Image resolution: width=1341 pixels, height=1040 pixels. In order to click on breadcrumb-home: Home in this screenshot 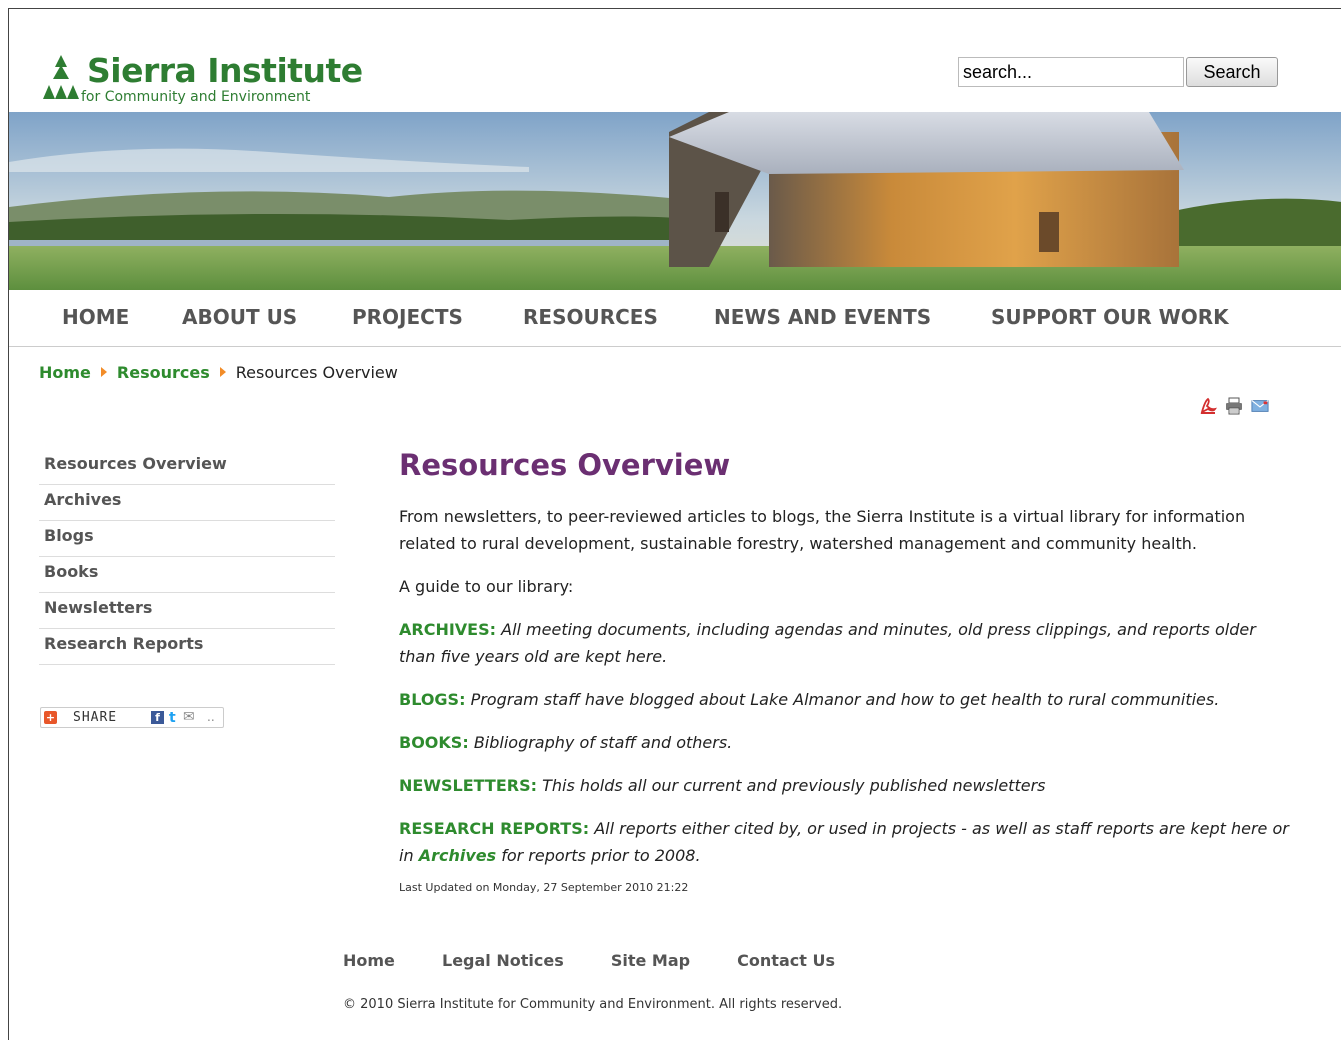, I will do `click(65, 372)`.